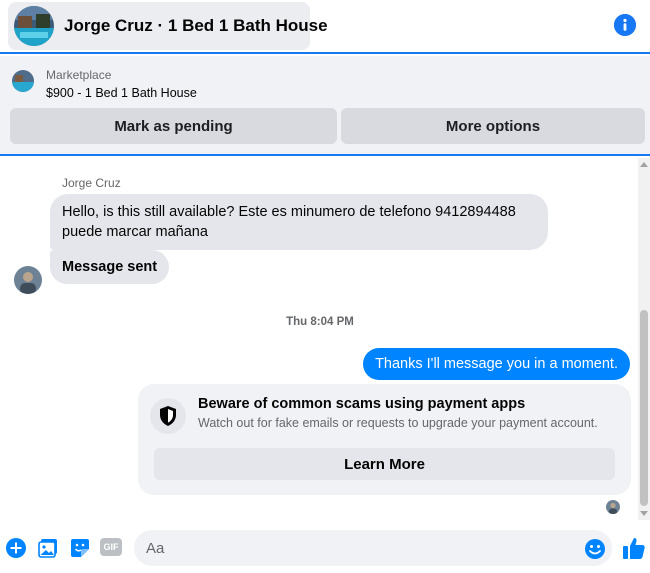  I want to click on listing-thumbnail, so click(23, 81).